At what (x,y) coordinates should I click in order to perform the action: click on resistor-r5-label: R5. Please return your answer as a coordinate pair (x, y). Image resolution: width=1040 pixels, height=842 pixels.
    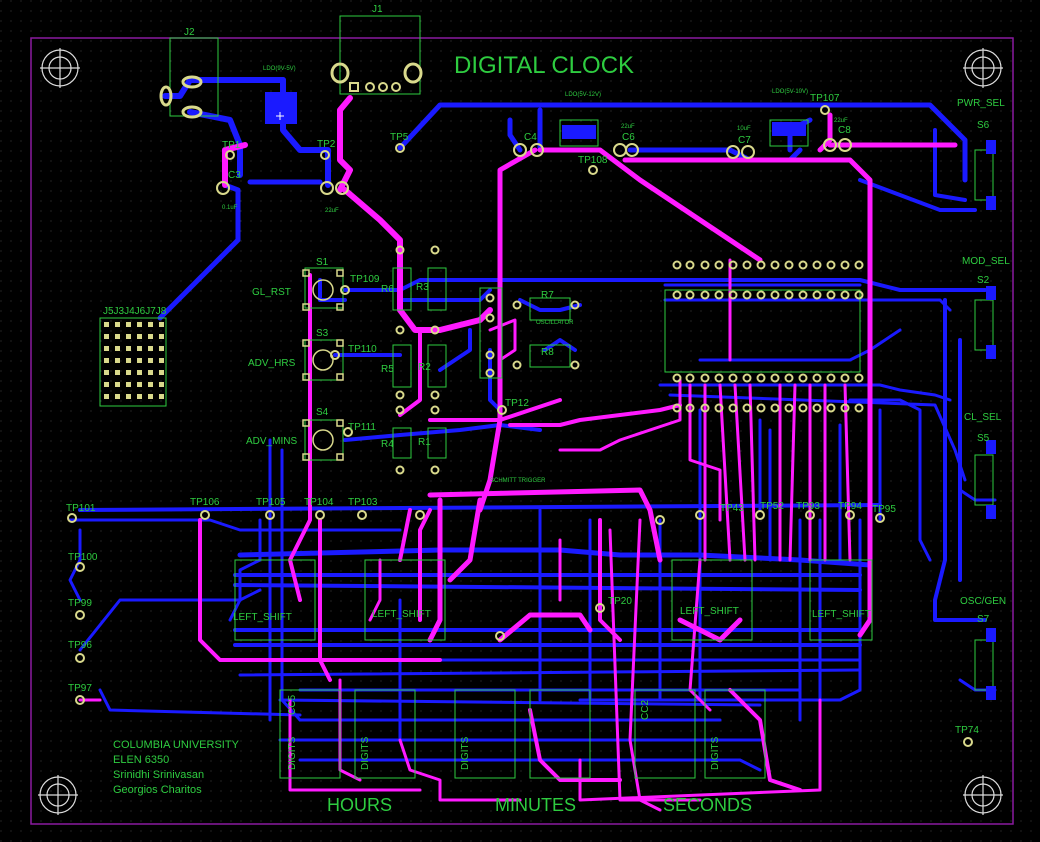
    Looking at the image, I should click on (387, 369).